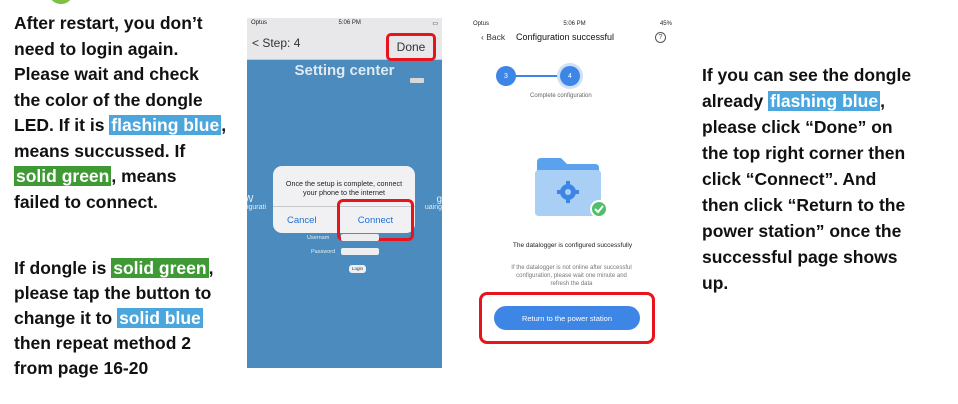 The height and width of the screenshot is (404, 958). I want to click on note-line: failed to connect., so click(86, 201).